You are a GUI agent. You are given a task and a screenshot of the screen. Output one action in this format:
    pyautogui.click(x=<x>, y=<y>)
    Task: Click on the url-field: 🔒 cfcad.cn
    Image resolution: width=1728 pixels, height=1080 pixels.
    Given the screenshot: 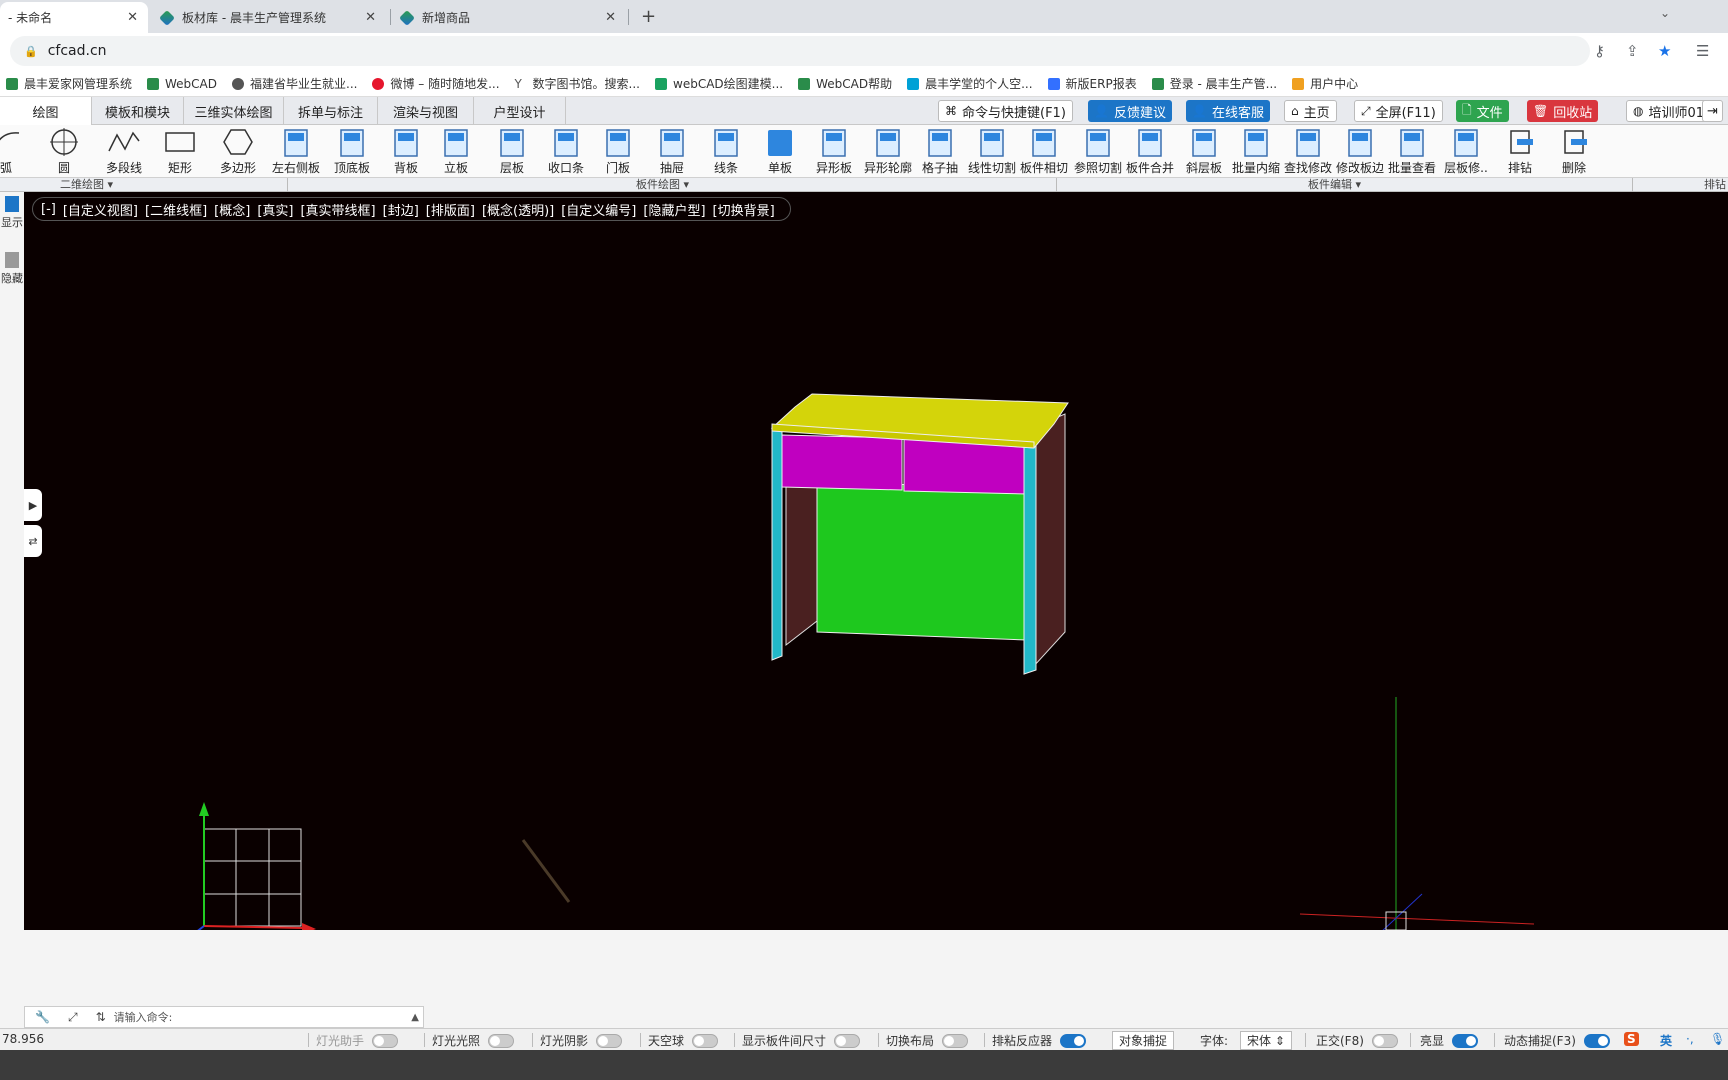 What is the action you would take?
    pyautogui.click(x=800, y=51)
    